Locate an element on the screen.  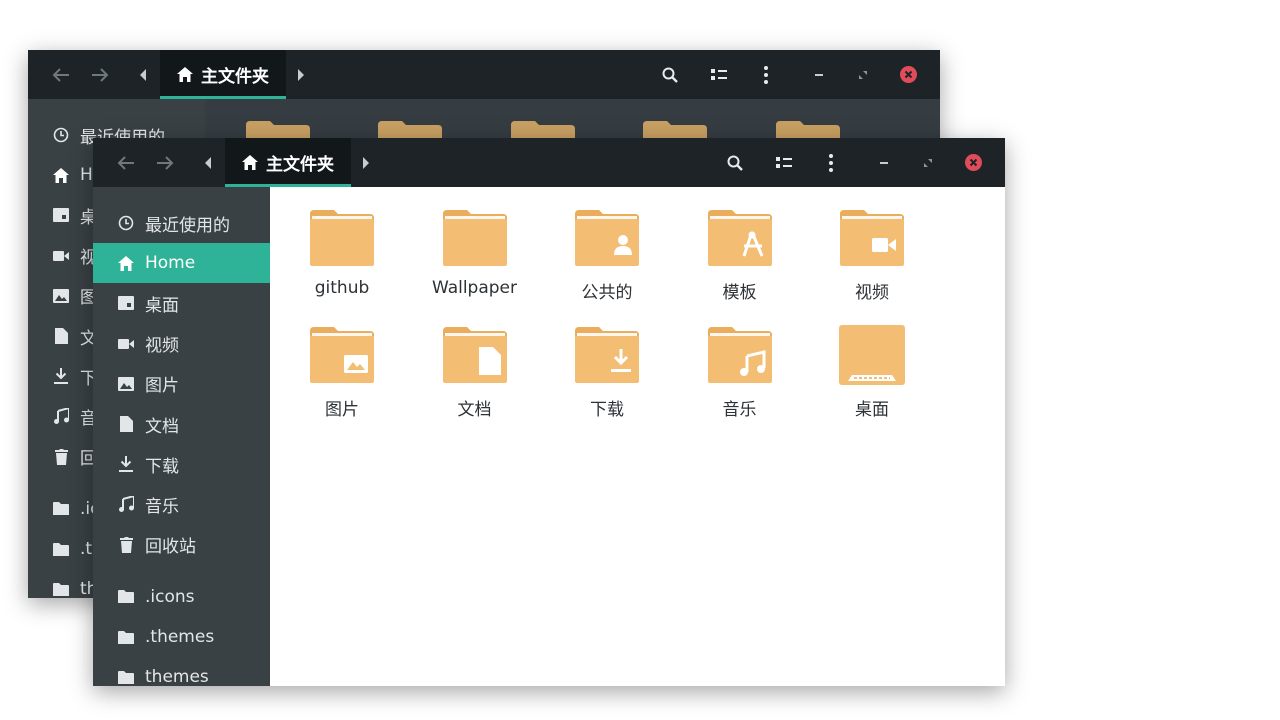
sidebar-item: Home is located at coordinates (181, 263).